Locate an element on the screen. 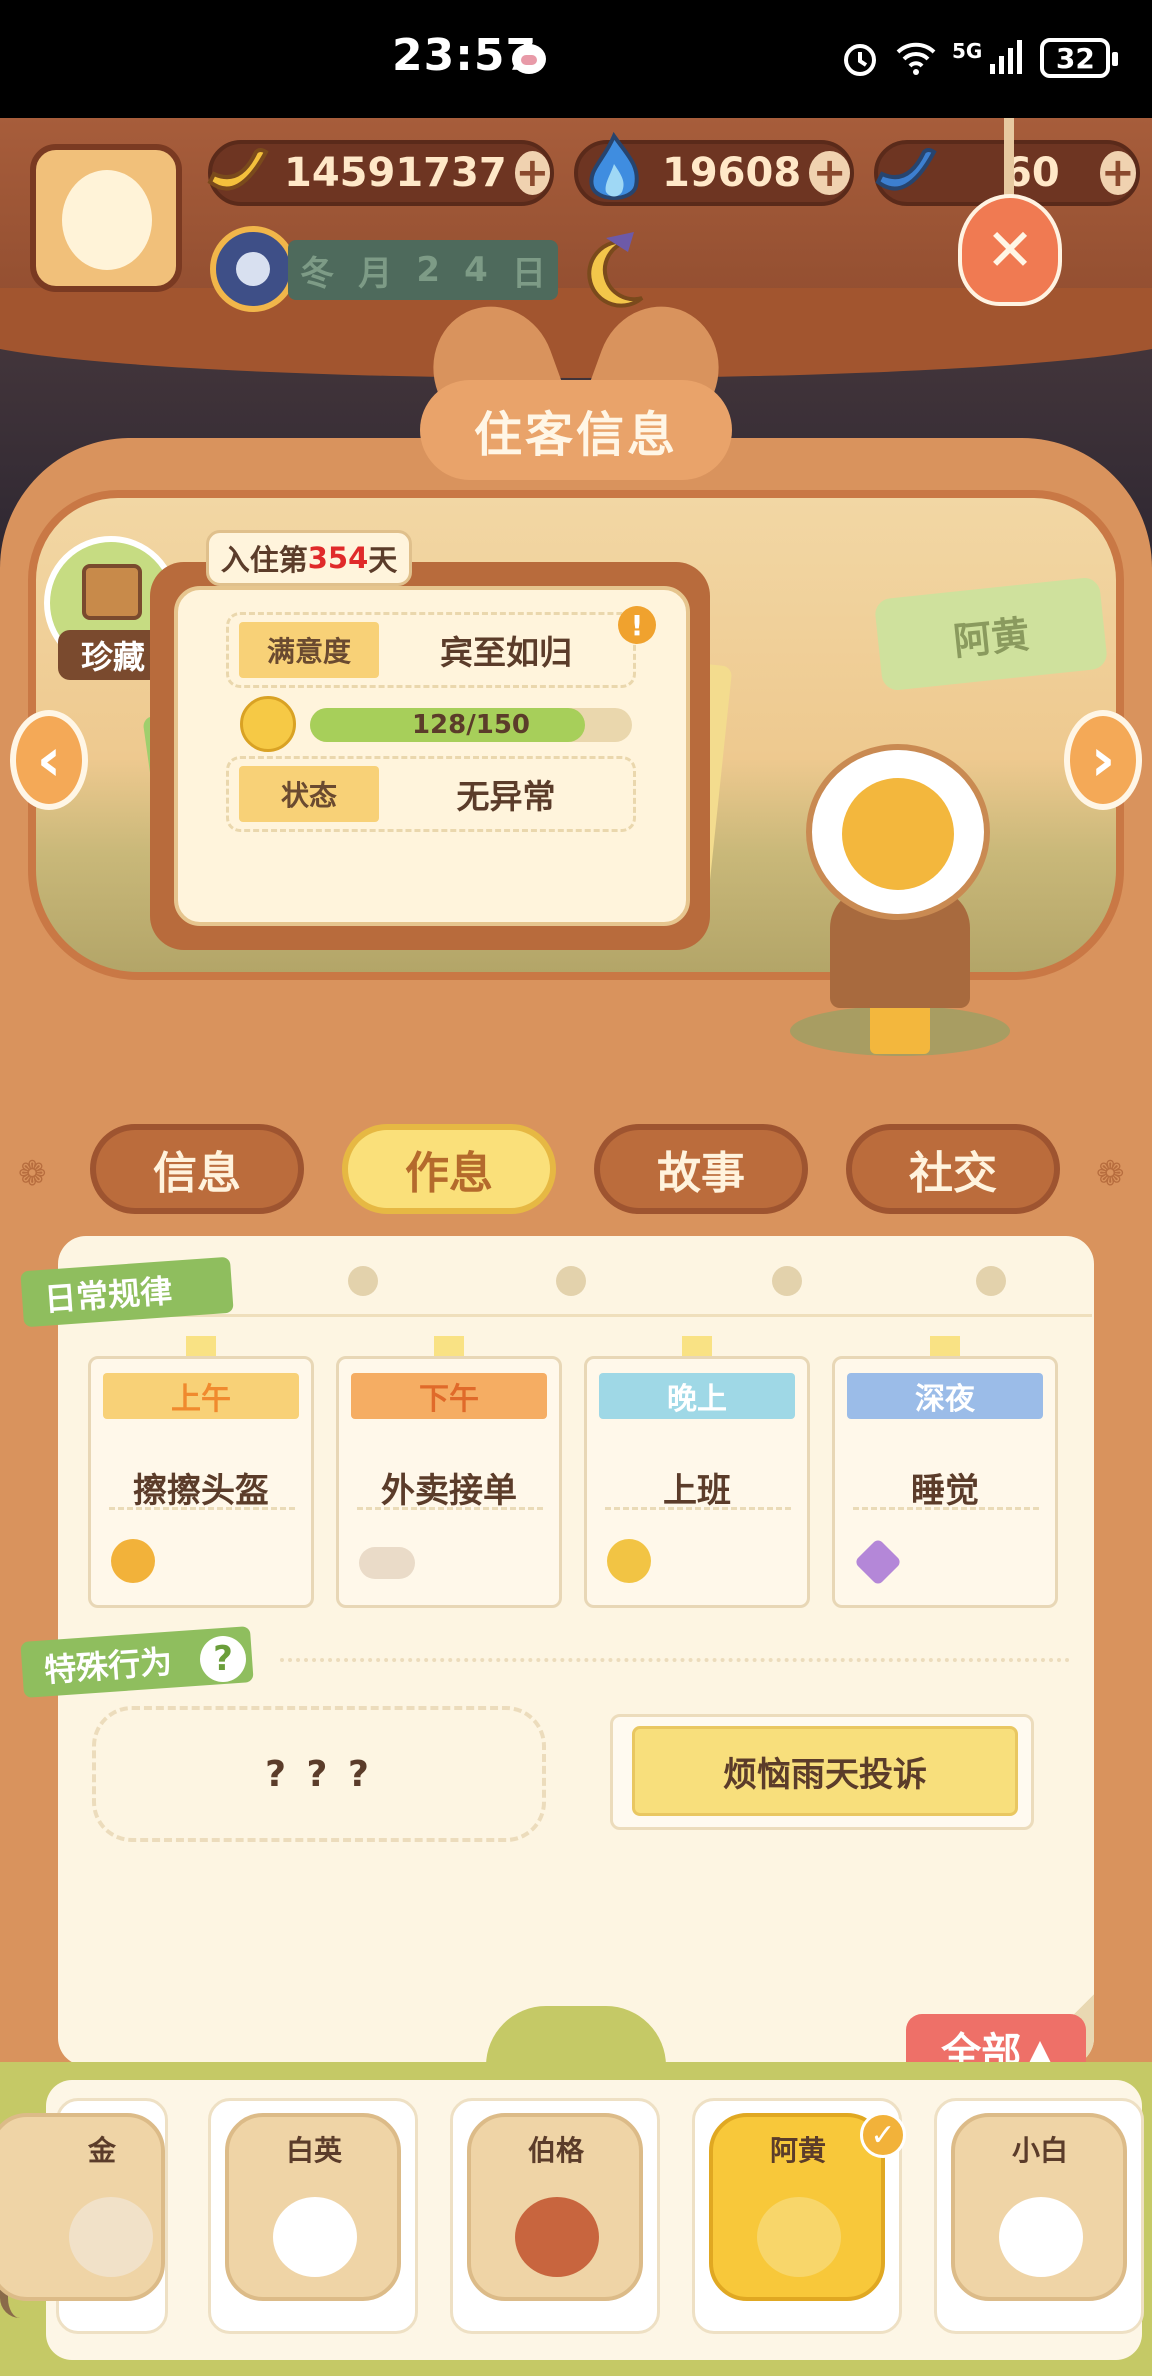  resident-name: 小白 is located at coordinates (1039, 2150).